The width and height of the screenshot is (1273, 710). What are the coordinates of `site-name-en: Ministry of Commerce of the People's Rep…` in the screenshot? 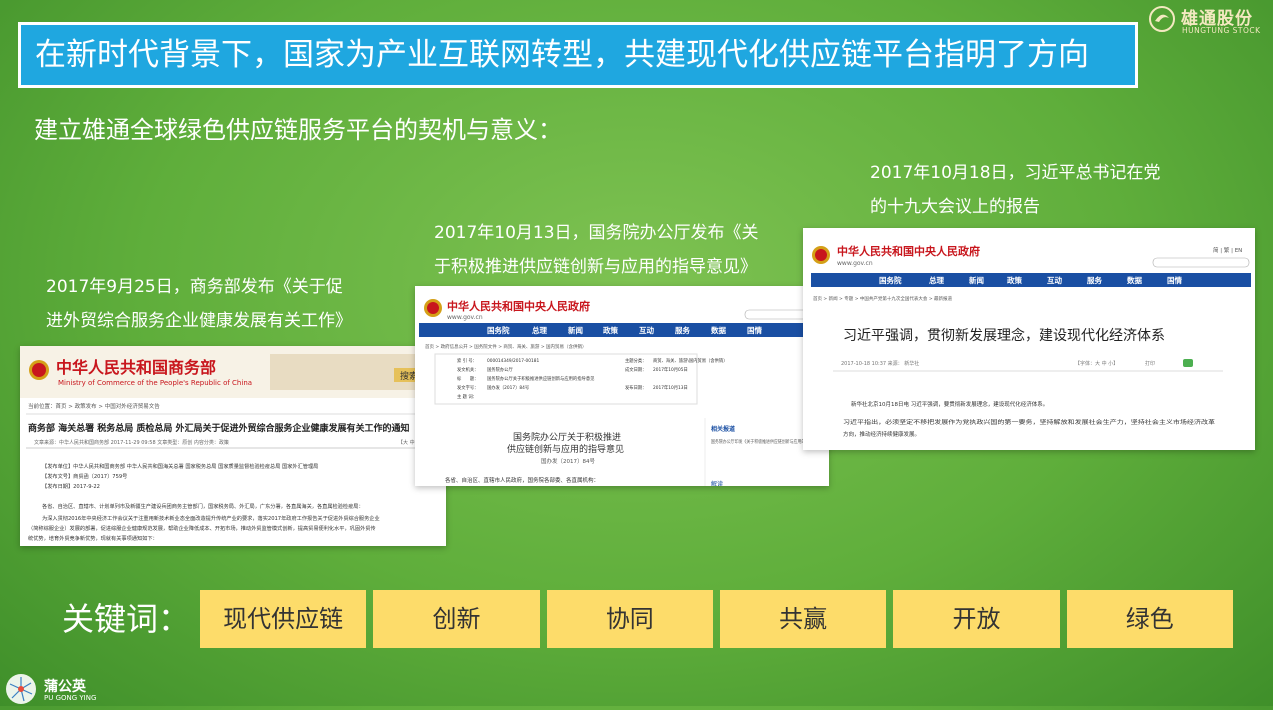 It's located at (155, 383).